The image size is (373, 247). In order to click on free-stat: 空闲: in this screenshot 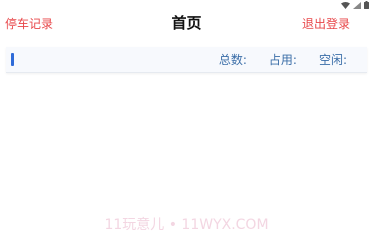, I will do `click(333, 60)`.